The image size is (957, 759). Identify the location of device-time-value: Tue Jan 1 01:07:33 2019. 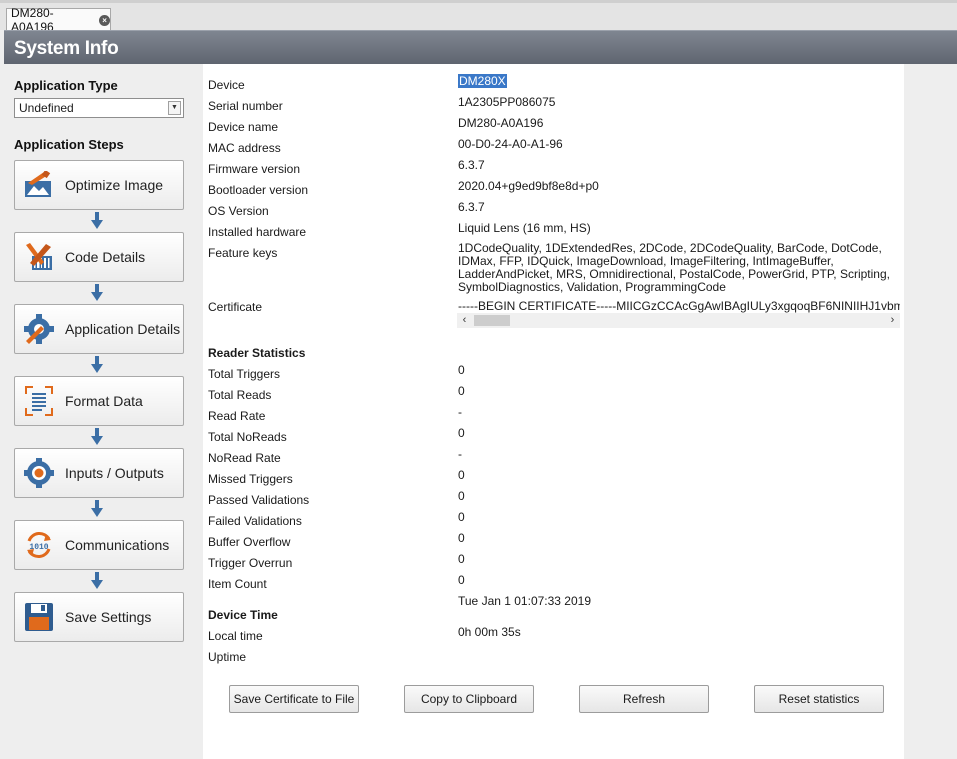
(524, 601).